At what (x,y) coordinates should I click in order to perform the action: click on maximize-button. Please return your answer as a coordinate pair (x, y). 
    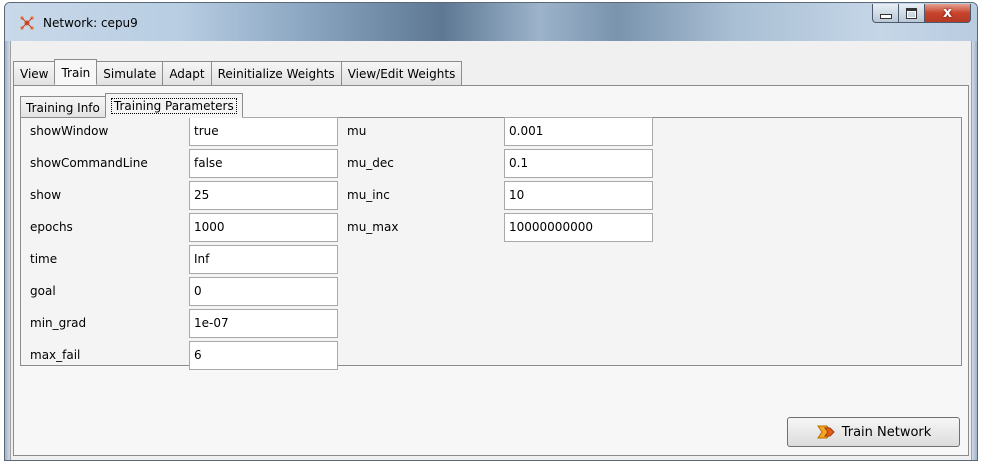
    Looking at the image, I should click on (912, 13).